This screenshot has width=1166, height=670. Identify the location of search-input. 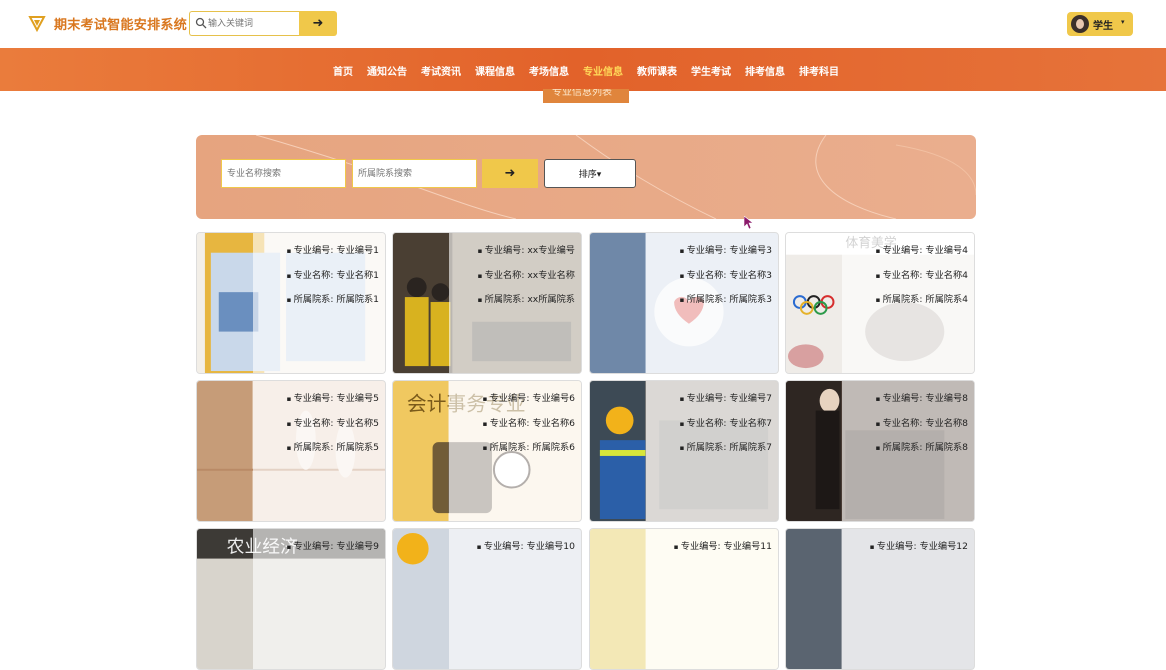
(253, 23).